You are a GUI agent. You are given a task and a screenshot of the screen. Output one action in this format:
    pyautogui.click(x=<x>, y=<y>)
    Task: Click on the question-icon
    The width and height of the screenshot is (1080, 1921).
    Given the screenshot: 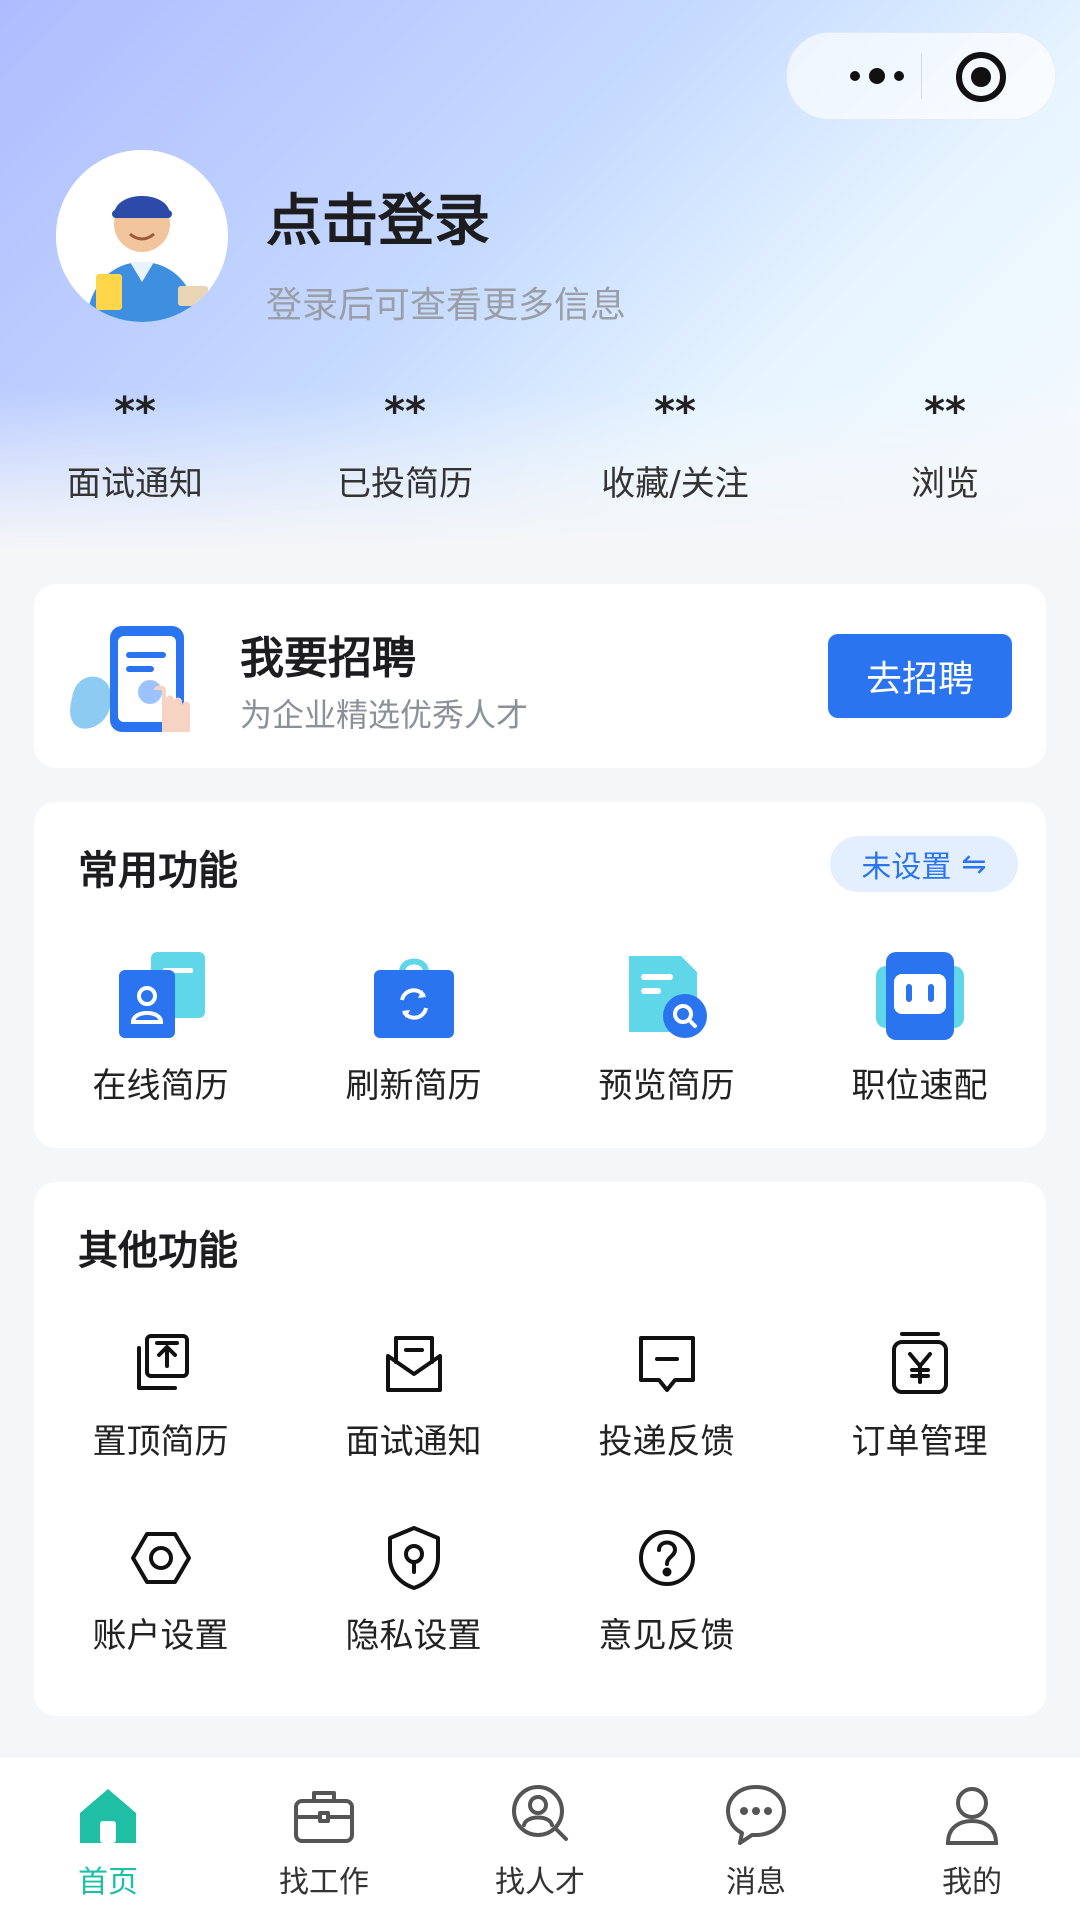 What is the action you would take?
    pyautogui.click(x=667, y=1558)
    